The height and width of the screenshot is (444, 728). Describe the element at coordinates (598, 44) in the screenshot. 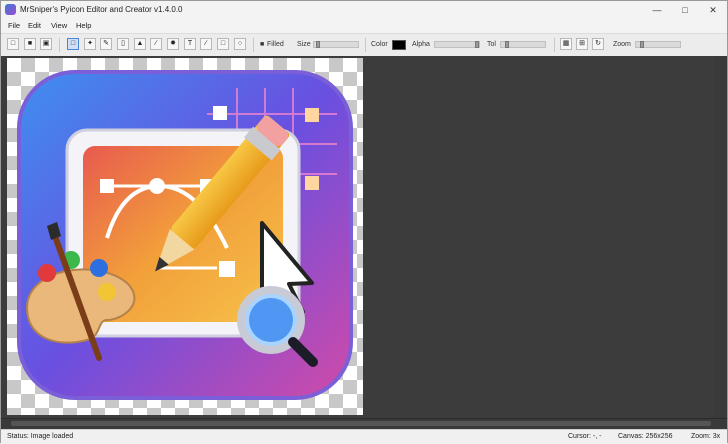

I see `rotate-icon: ↻` at that location.